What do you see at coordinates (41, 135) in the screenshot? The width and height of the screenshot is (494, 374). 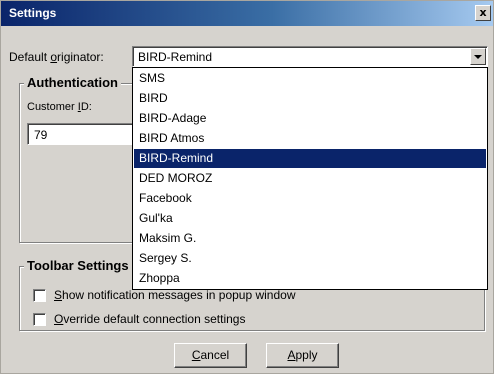 I see `customer-id-value: 79` at bounding box center [41, 135].